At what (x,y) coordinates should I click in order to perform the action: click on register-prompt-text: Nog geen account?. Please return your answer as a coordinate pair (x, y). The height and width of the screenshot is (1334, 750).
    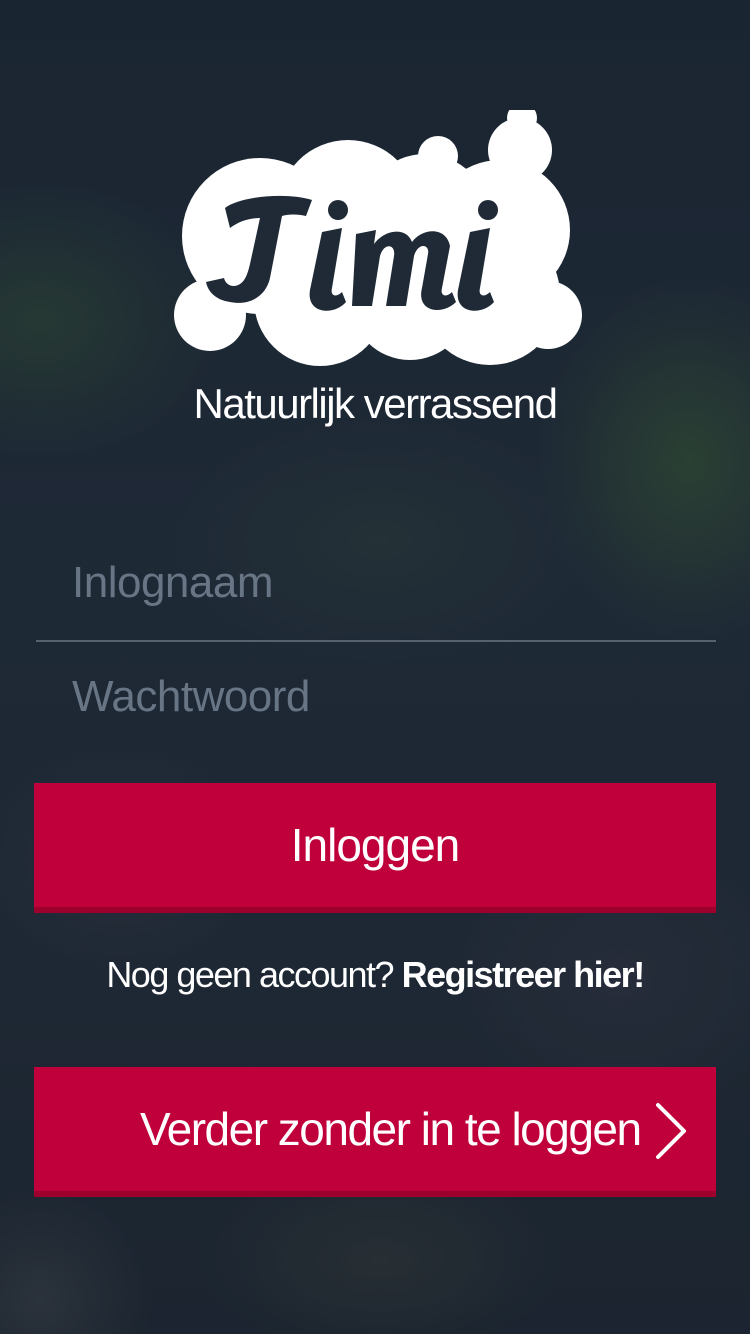
    Looking at the image, I should click on (250, 974).